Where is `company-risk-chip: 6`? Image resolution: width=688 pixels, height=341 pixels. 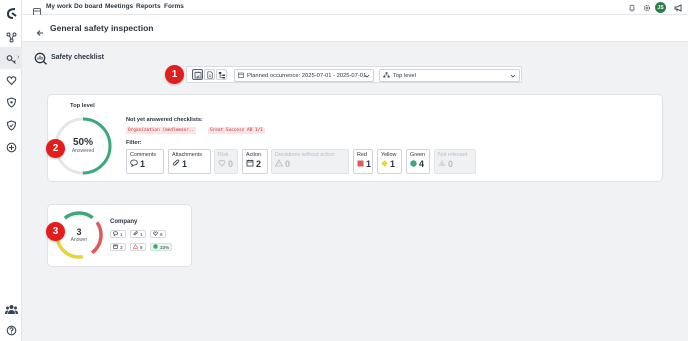 company-risk-chip: 6 is located at coordinates (158, 234).